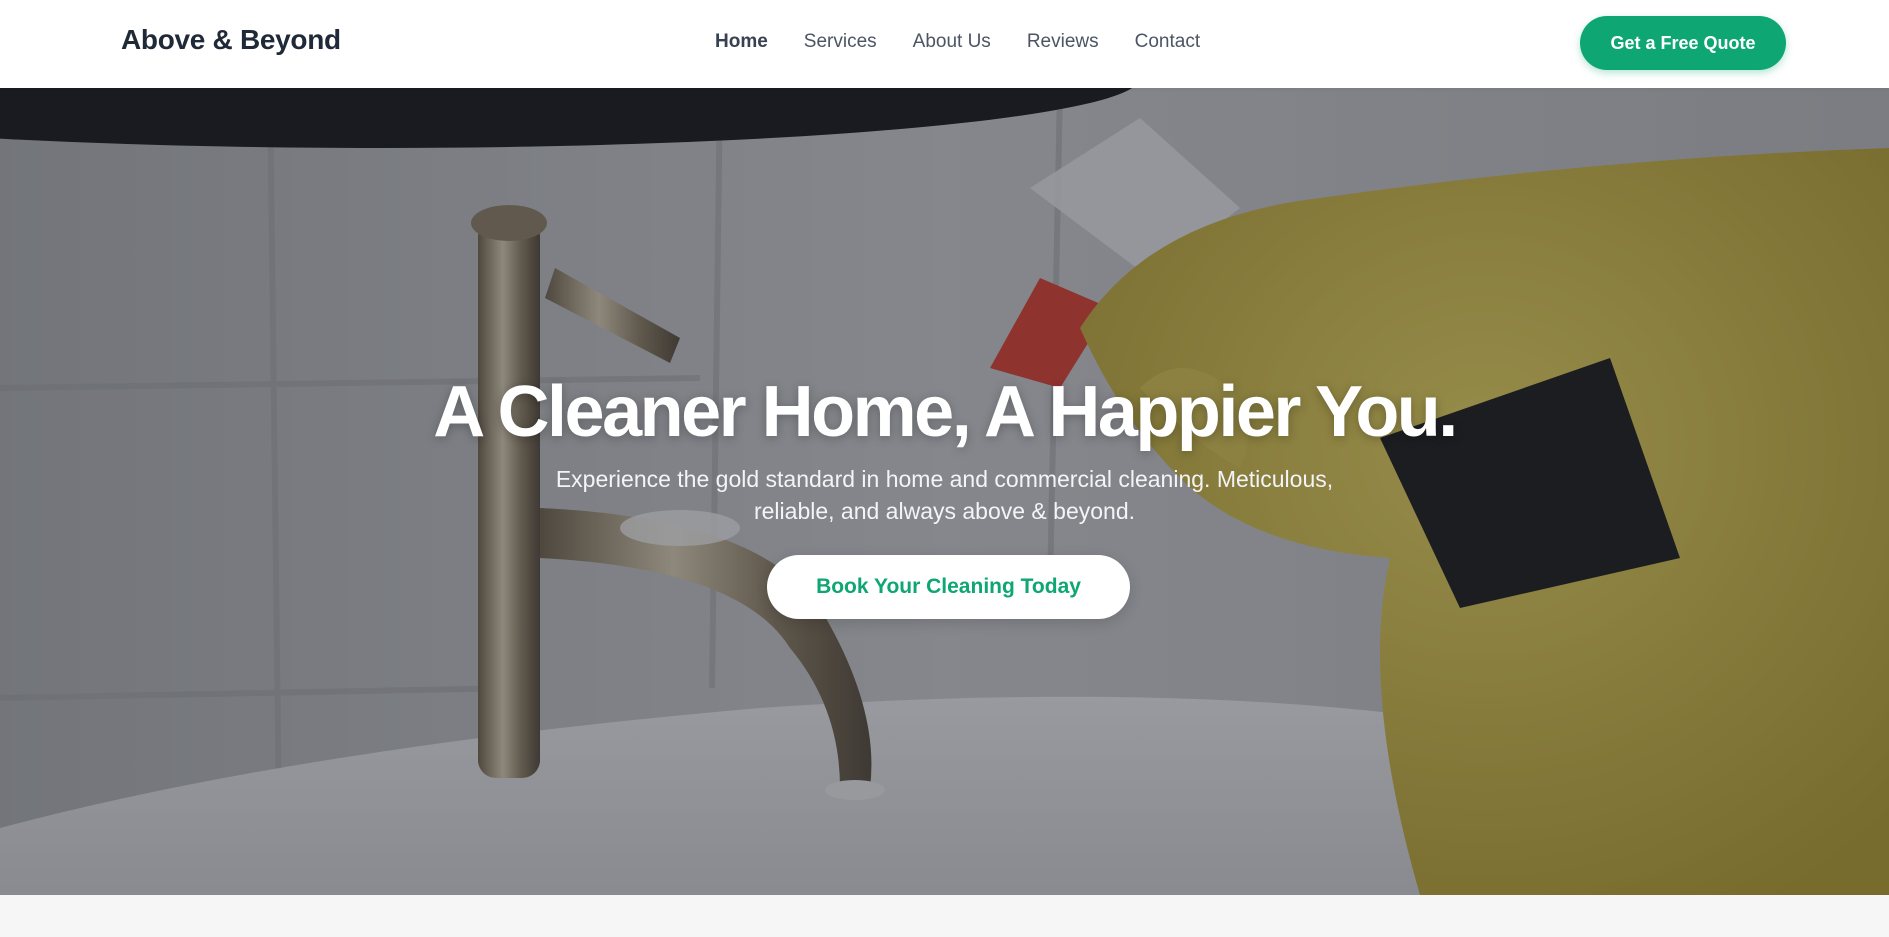 Image resolution: width=1889 pixels, height=937 pixels. What do you see at coordinates (1683, 43) in the screenshot?
I see `get-free-quote-button: Get a Free Quote` at bounding box center [1683, 43].